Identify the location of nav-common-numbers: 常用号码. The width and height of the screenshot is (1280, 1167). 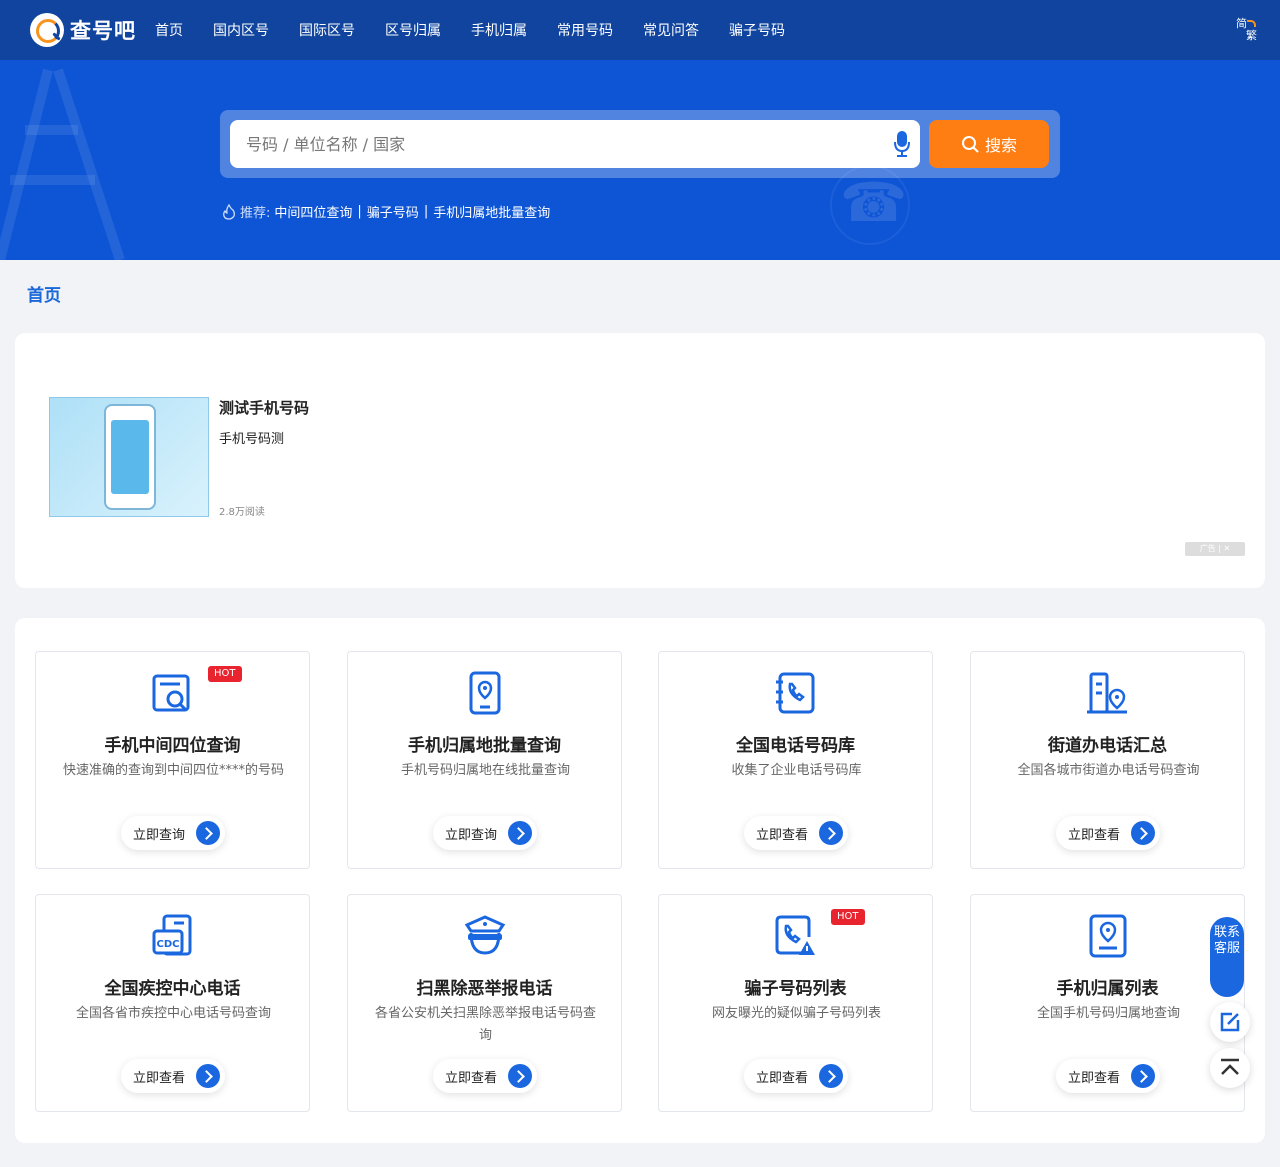
(585, 30).